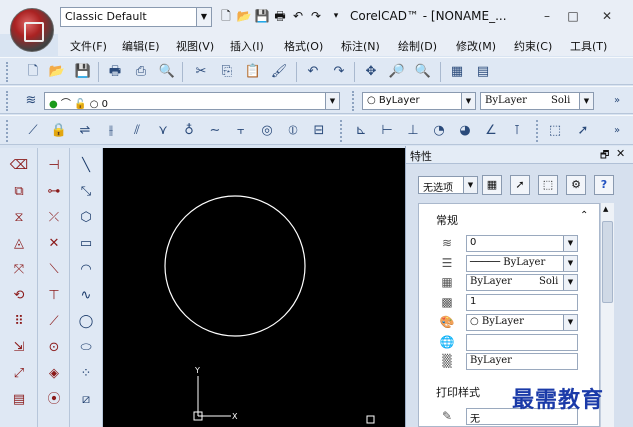  What do you see at coordinates (54, 322) in the screenshot?
I see `snap-parallel-icon: ⟋` at bounding box center [54, 322].